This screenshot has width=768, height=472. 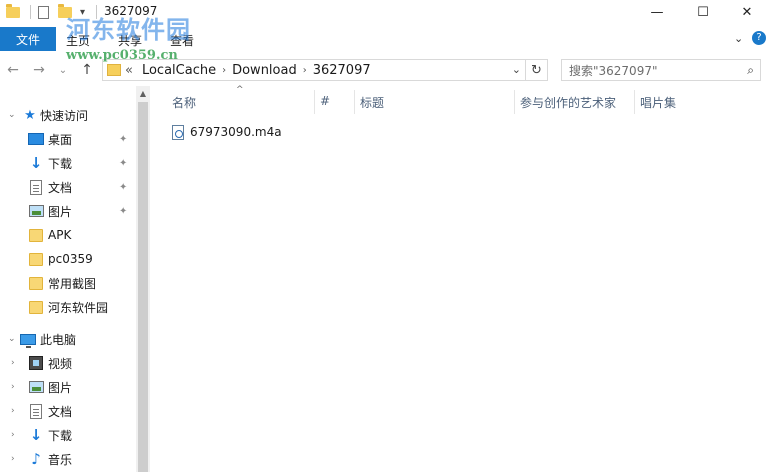 What do you see at coordinates (39, 70) in the screenshot?
I see `forward-button: →` at bounding box center [39, 70].